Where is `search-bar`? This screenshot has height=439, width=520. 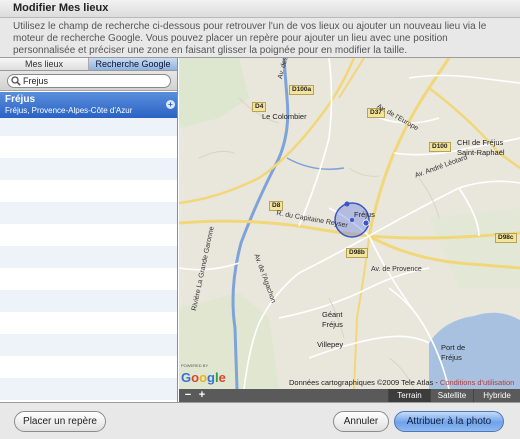
search-bar is located at coordinates (88, 81).